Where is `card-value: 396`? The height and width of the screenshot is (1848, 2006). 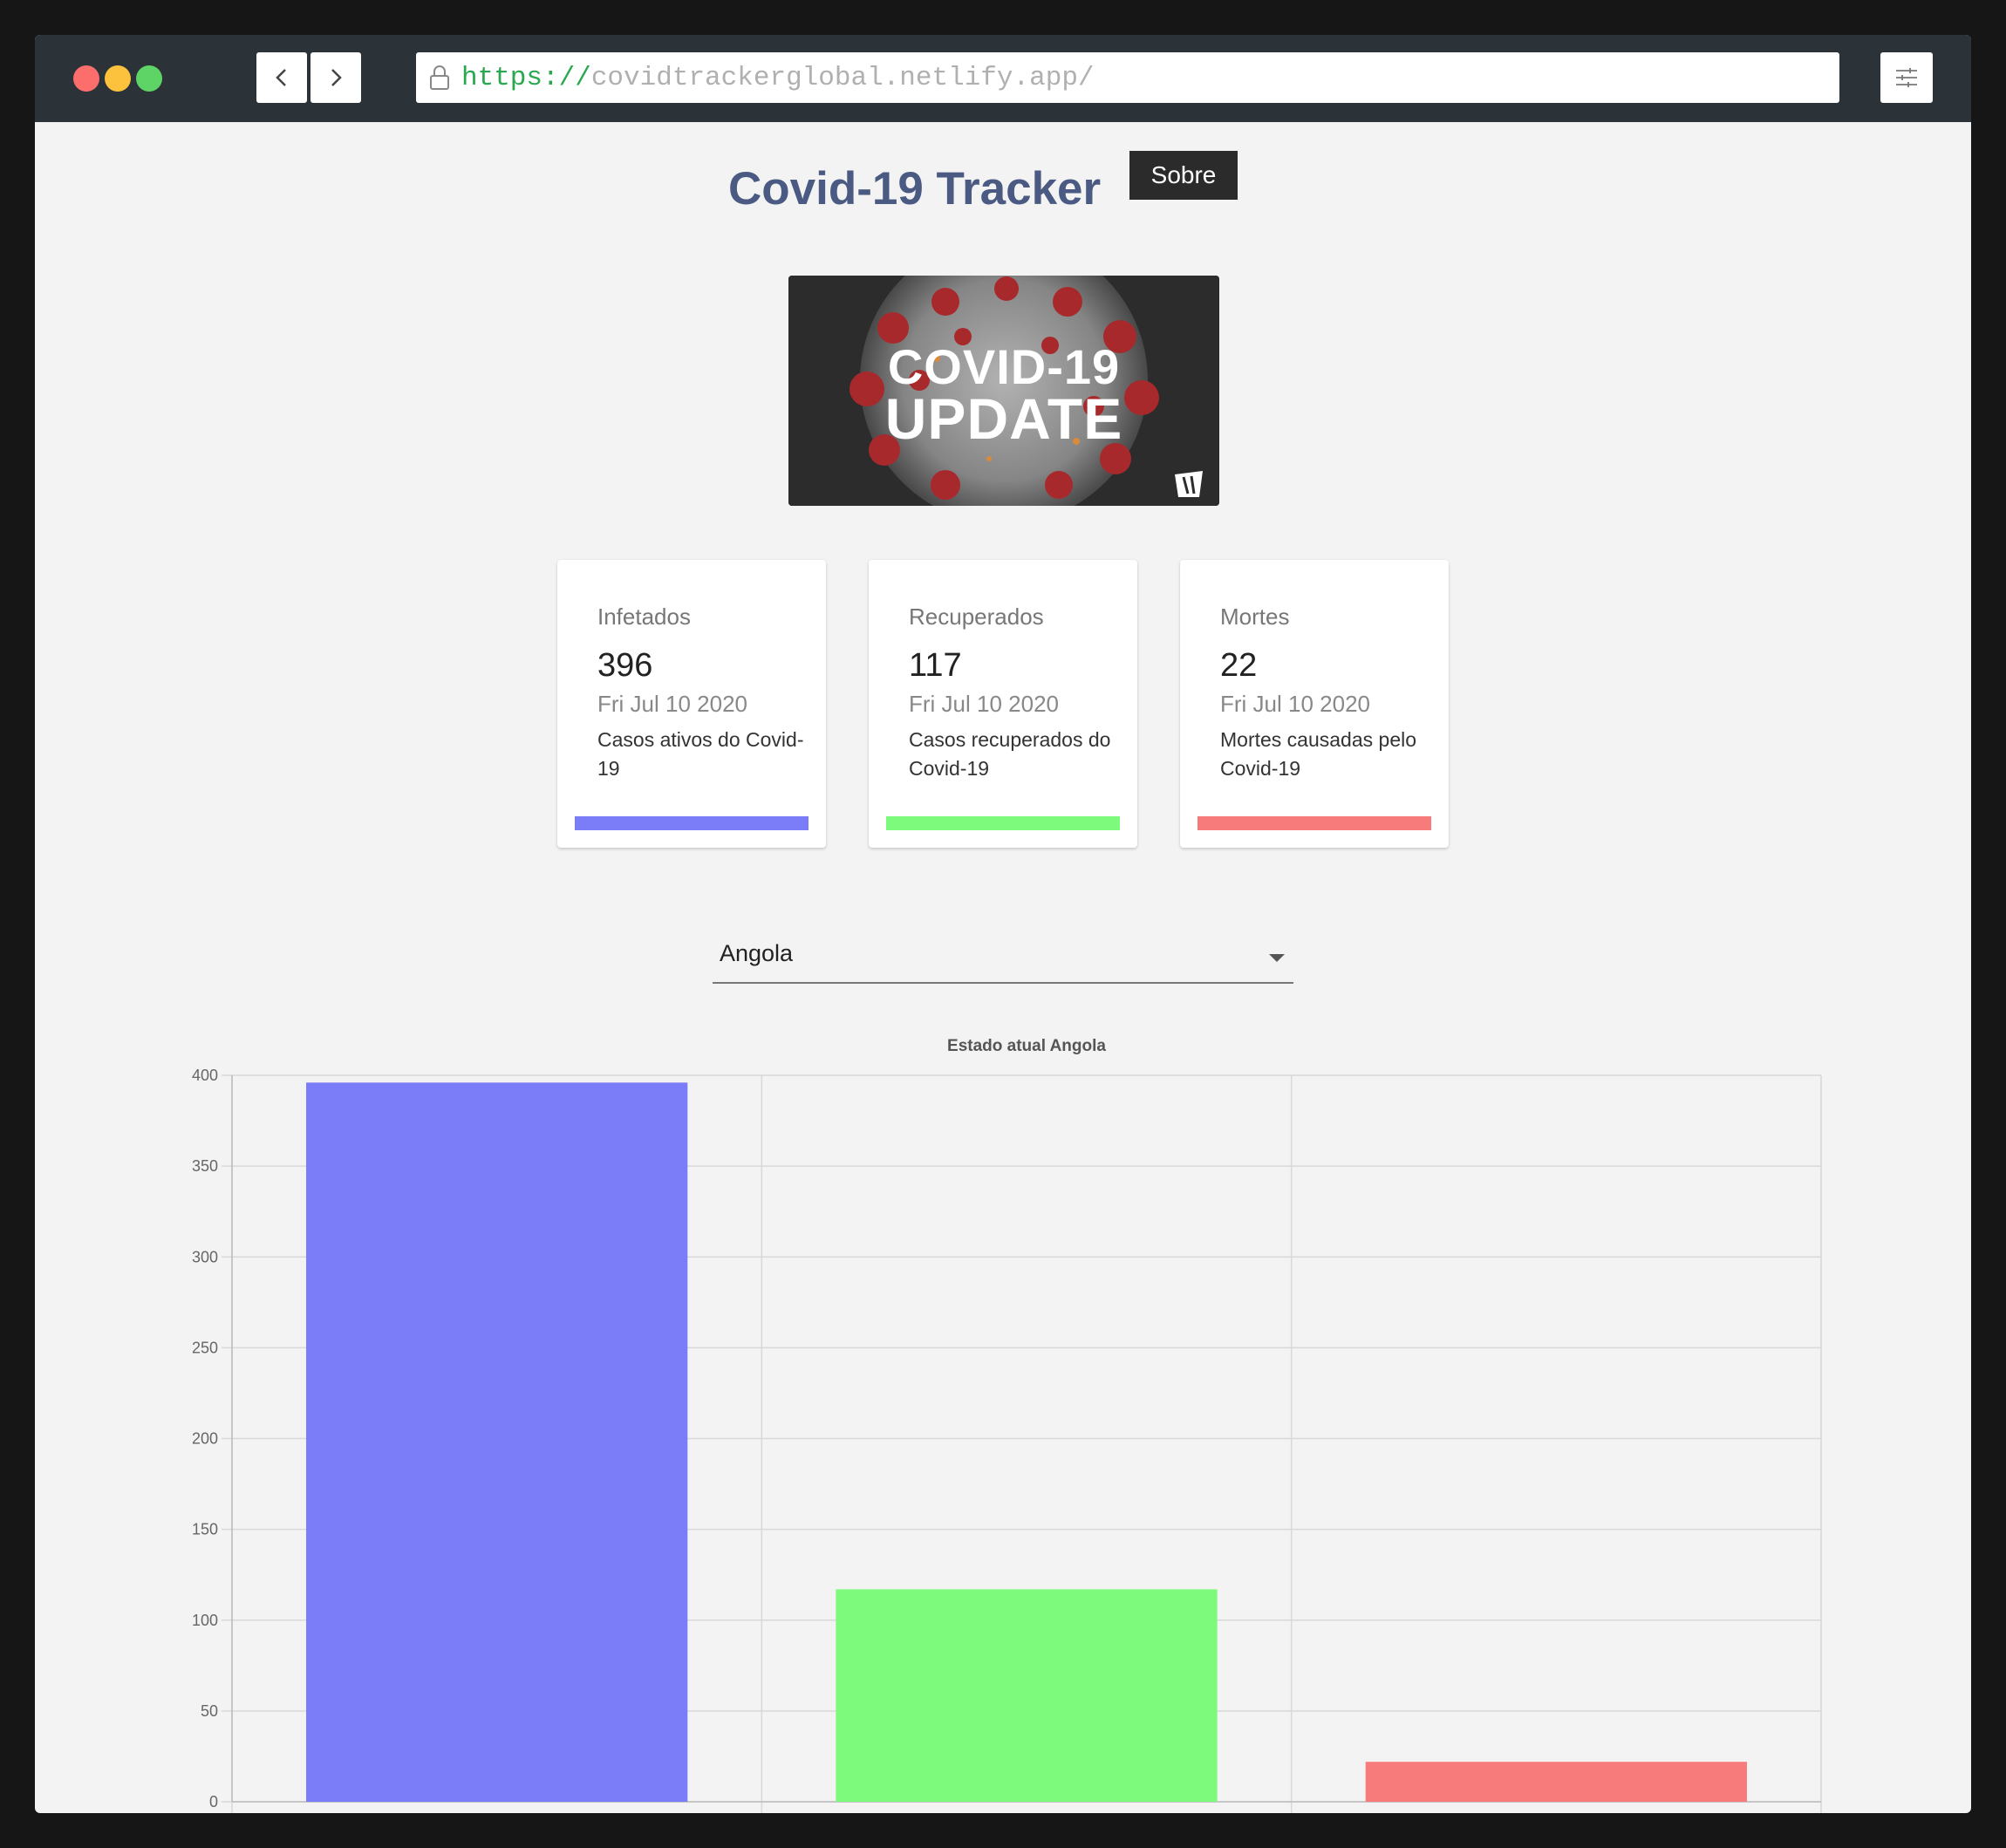
card-value: 396 is located at coordinates (625, 665).